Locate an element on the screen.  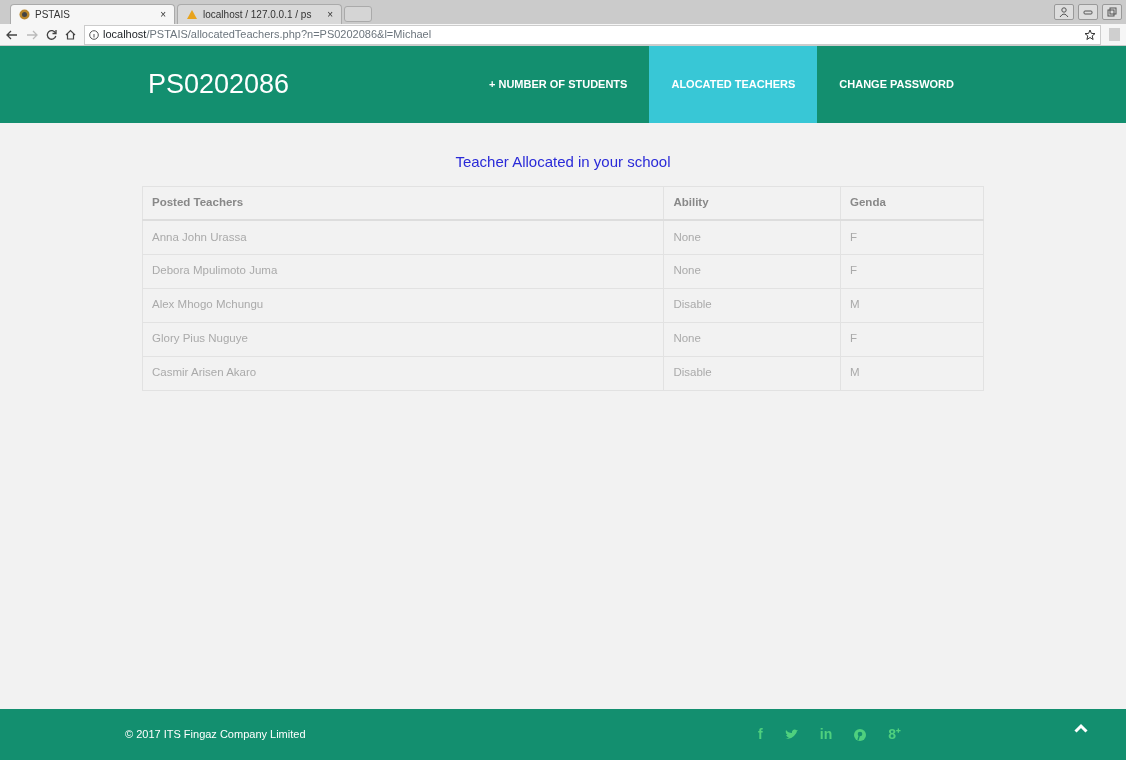
browser-tab: PSTAIS × is located at coordinates (92, 14).